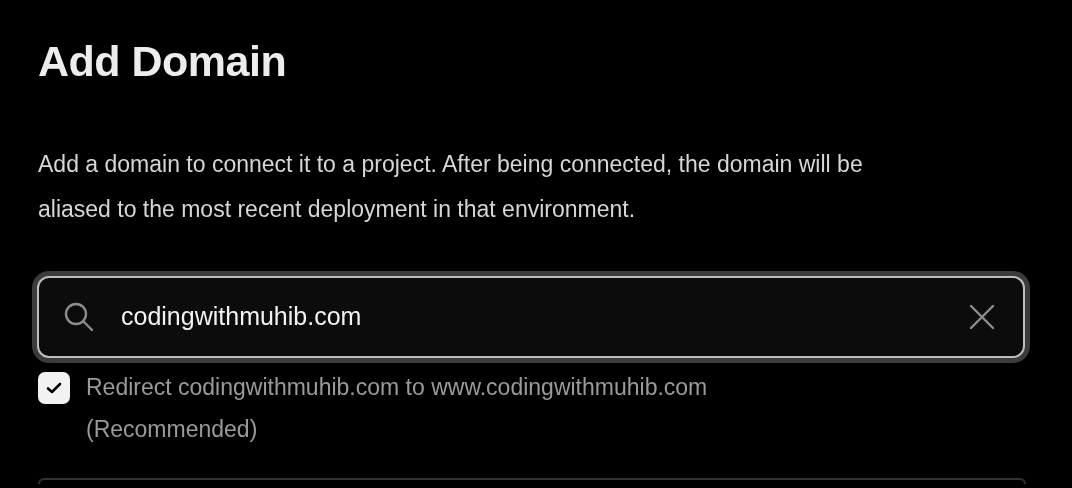 Image resolution: width=1072 pixels, height=488 pixels. Describe the element at coordinates (451, 186) in the screenshot. I see `description-text: Add a domain to connect it to a project. After being connected, the domain will be aliased to the most recent deployment in that environment.` at that location.